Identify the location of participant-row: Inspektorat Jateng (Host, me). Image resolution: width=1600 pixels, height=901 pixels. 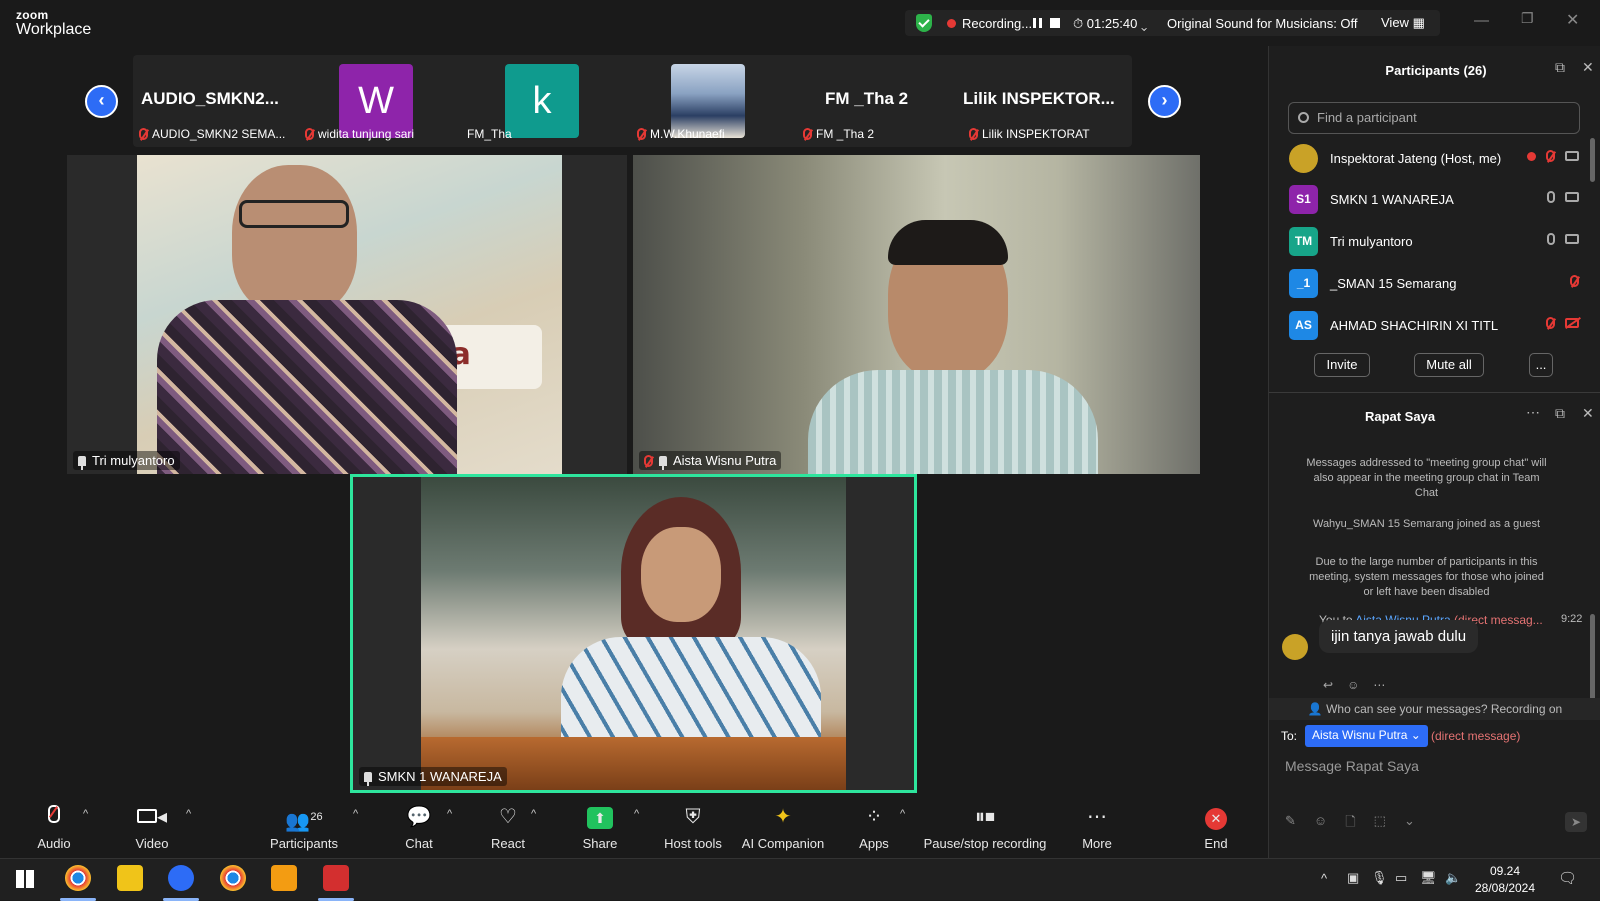
(1434, 159).